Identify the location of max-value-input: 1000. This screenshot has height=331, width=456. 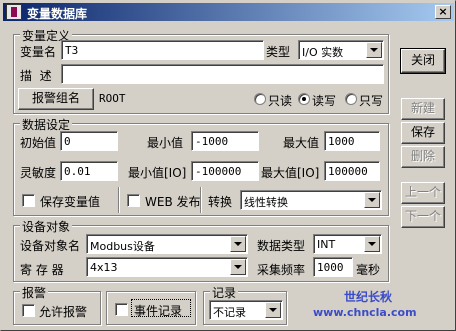
(352, 141).